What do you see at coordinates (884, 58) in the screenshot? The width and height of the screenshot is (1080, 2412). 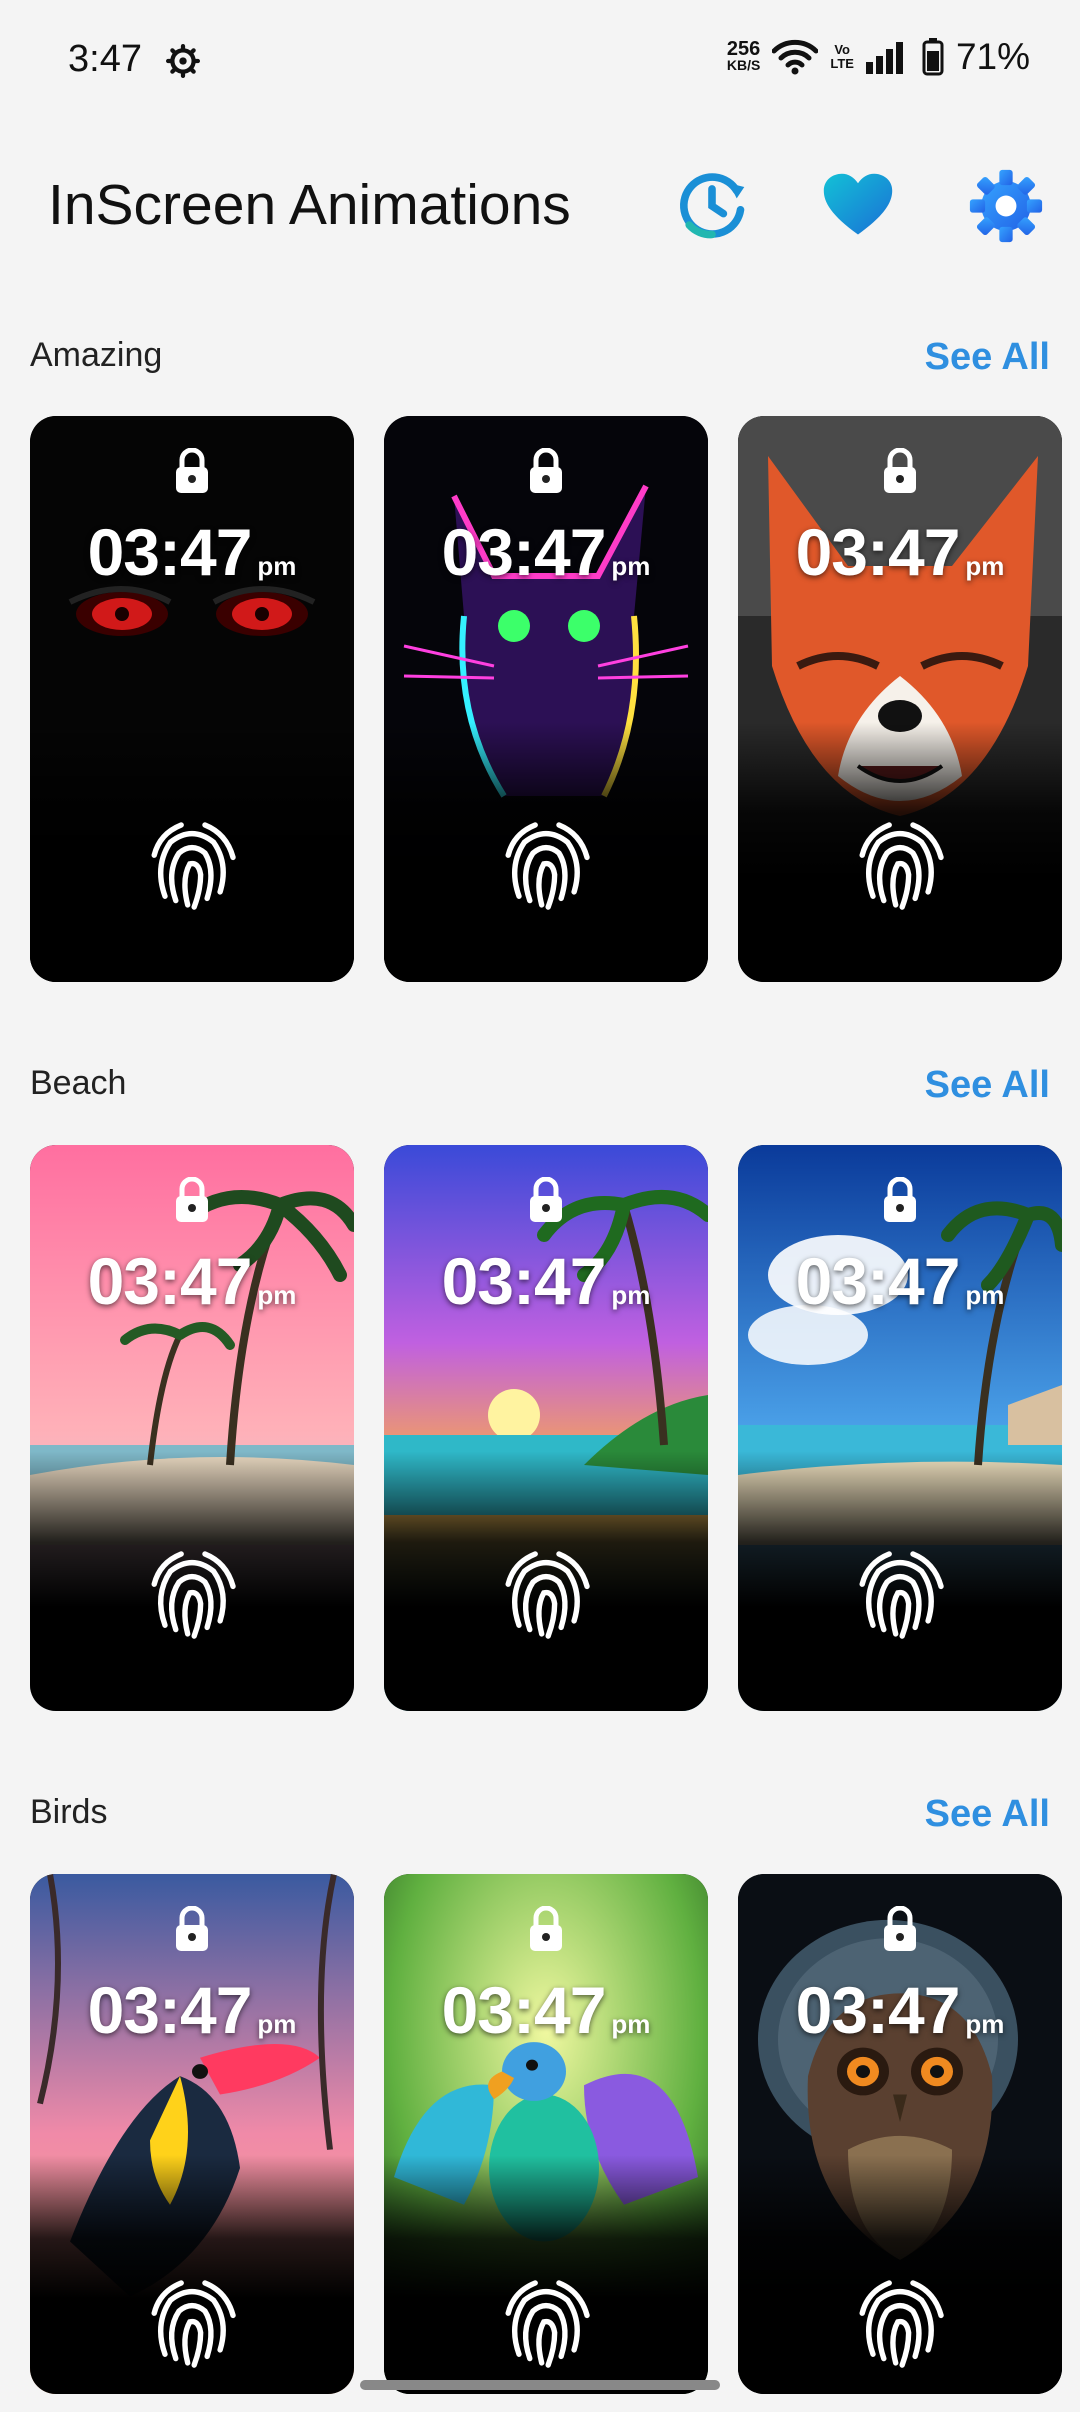 I see `signal-icon` at bounding box center [884, 58].